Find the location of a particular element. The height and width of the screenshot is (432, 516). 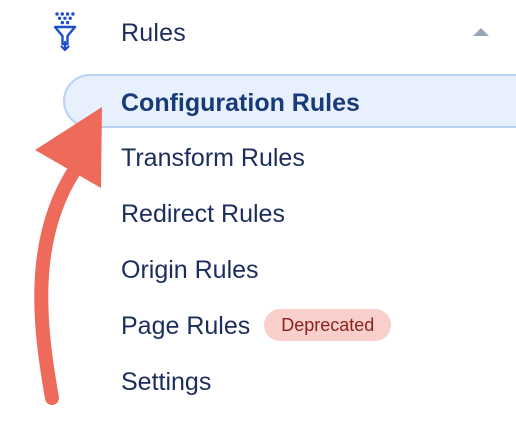

submenu-item-redirect-rules: Redirect Rules is located at coordinates (203, 214).